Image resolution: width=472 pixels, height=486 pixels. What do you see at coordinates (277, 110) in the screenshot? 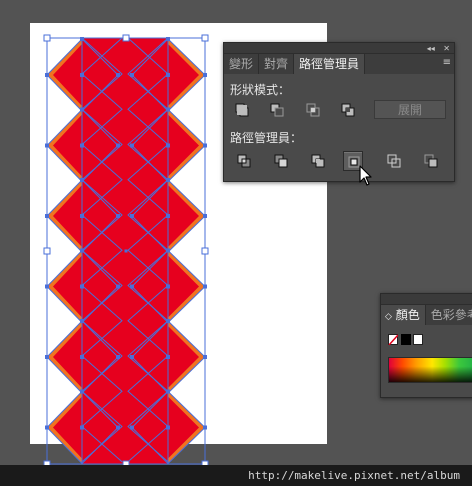
I see `minus-front-icon` at bounding box center [277, 110].